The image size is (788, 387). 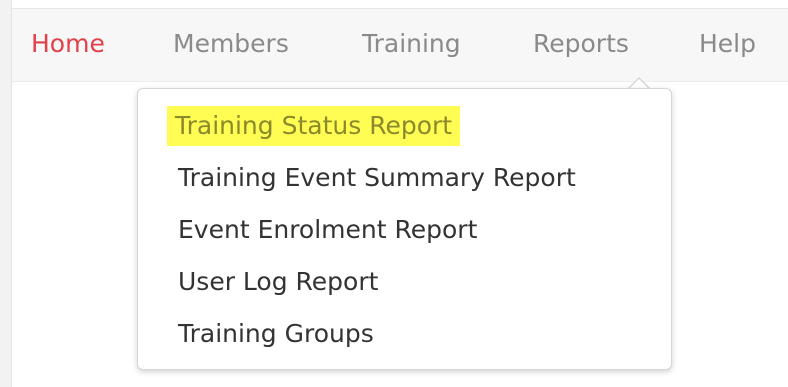 I want to click on window-left-edge, so click(x=6, y=193).